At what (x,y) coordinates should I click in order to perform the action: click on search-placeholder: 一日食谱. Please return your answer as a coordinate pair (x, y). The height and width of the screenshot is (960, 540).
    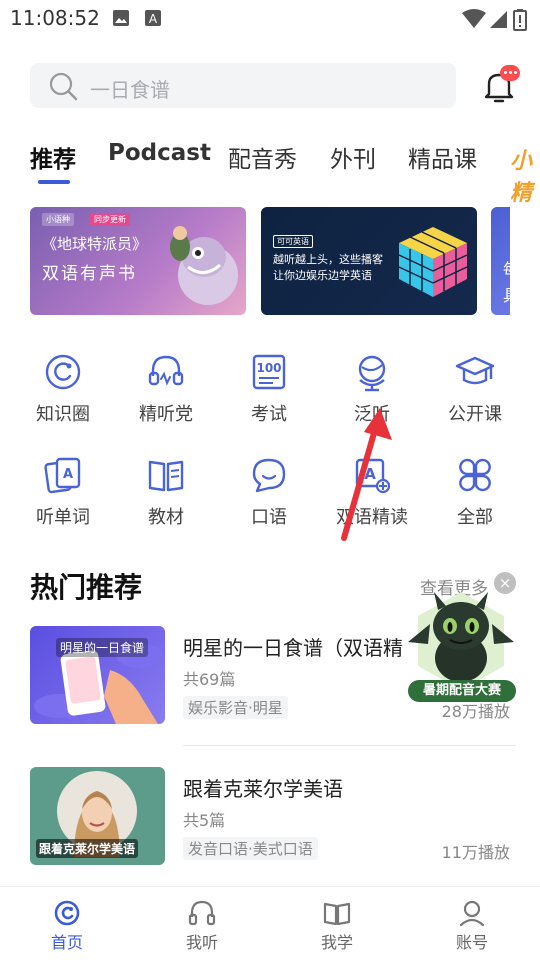
    Looking at the image, I should click on (130, 90).